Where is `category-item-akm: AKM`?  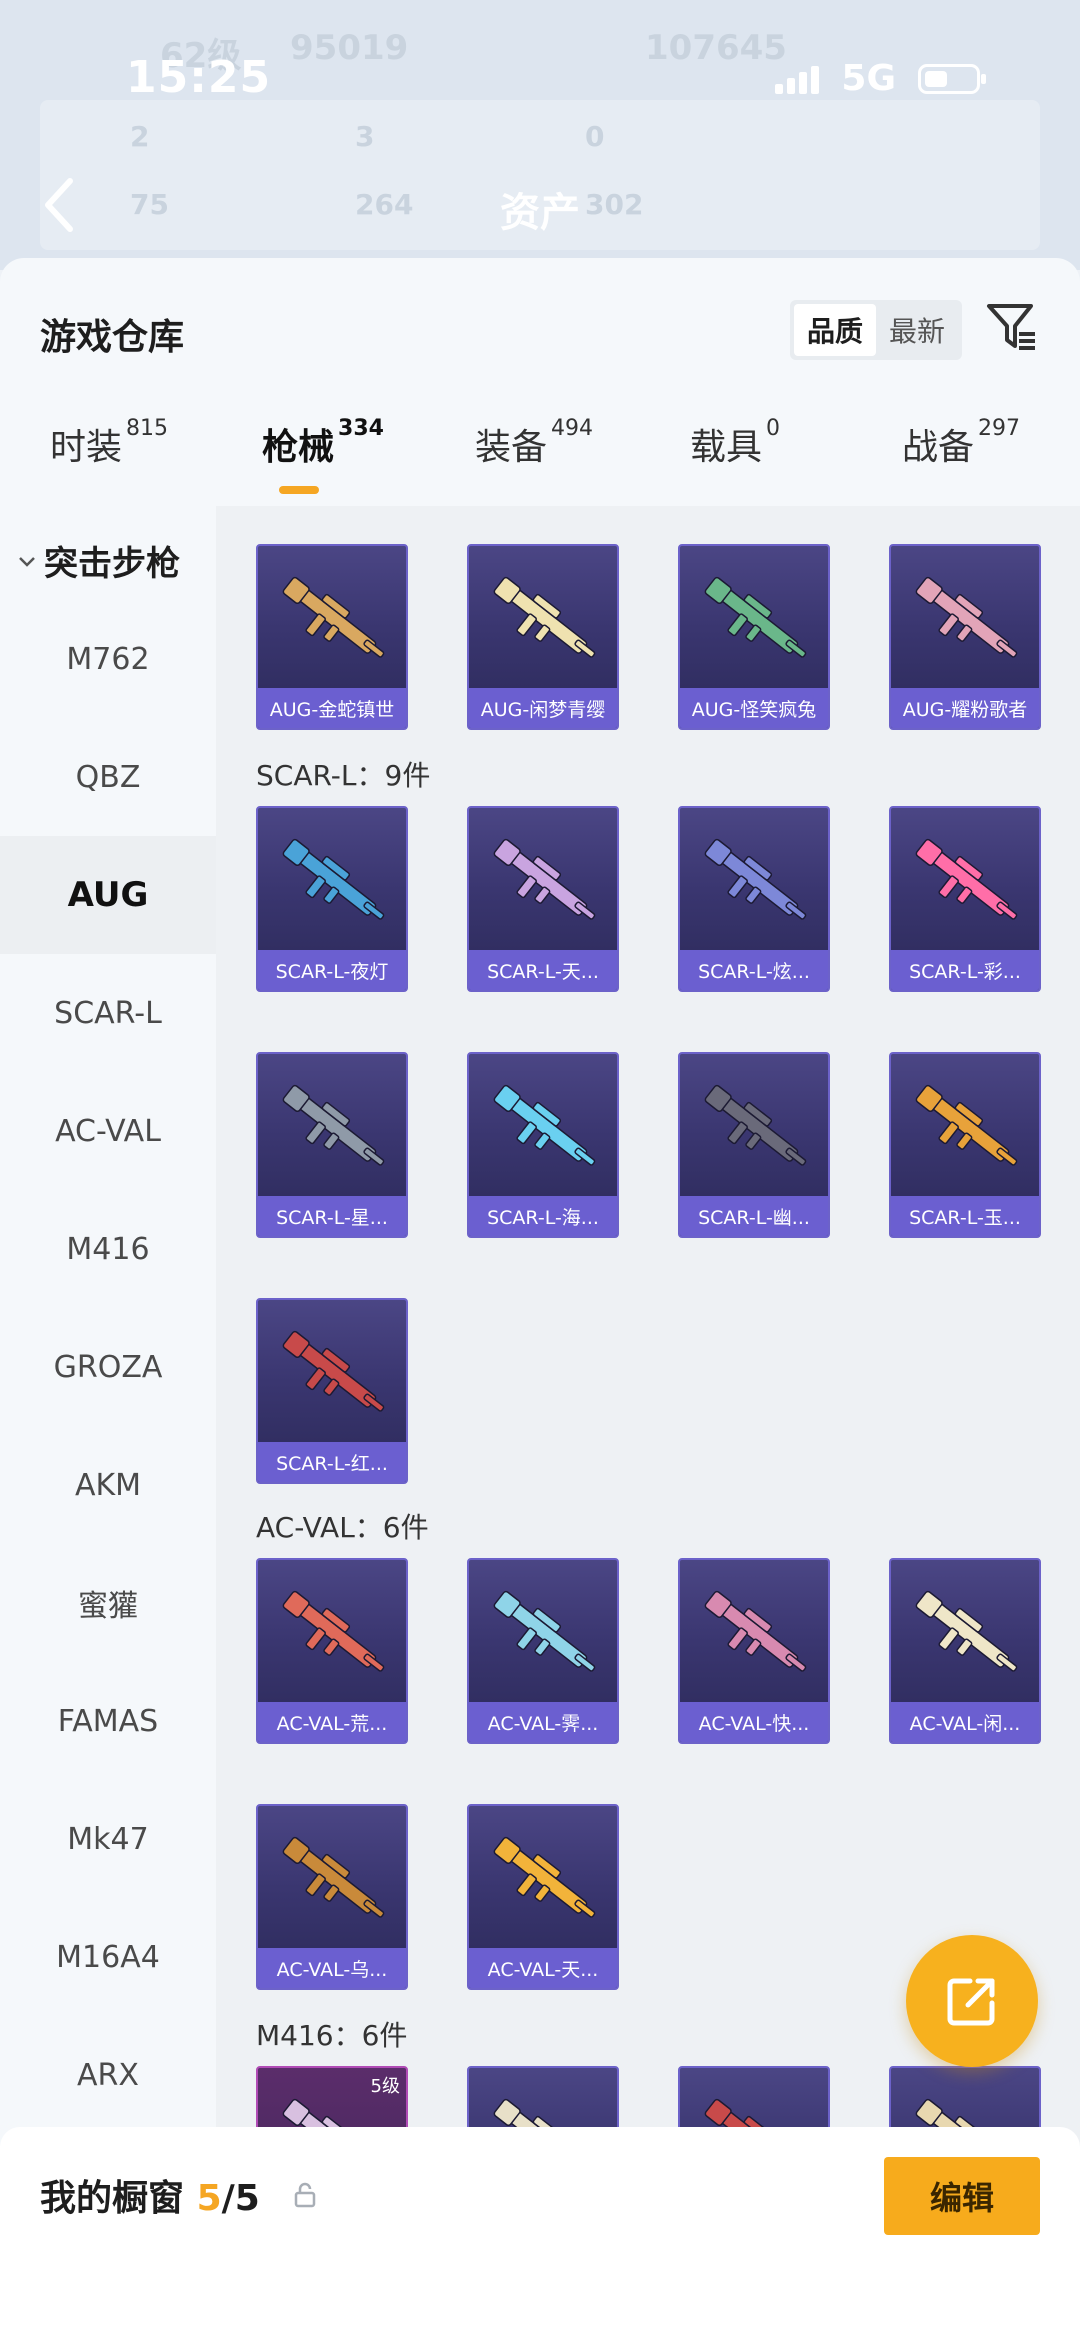 category-item-akm: AKM is located at coordinates (108, 1485).